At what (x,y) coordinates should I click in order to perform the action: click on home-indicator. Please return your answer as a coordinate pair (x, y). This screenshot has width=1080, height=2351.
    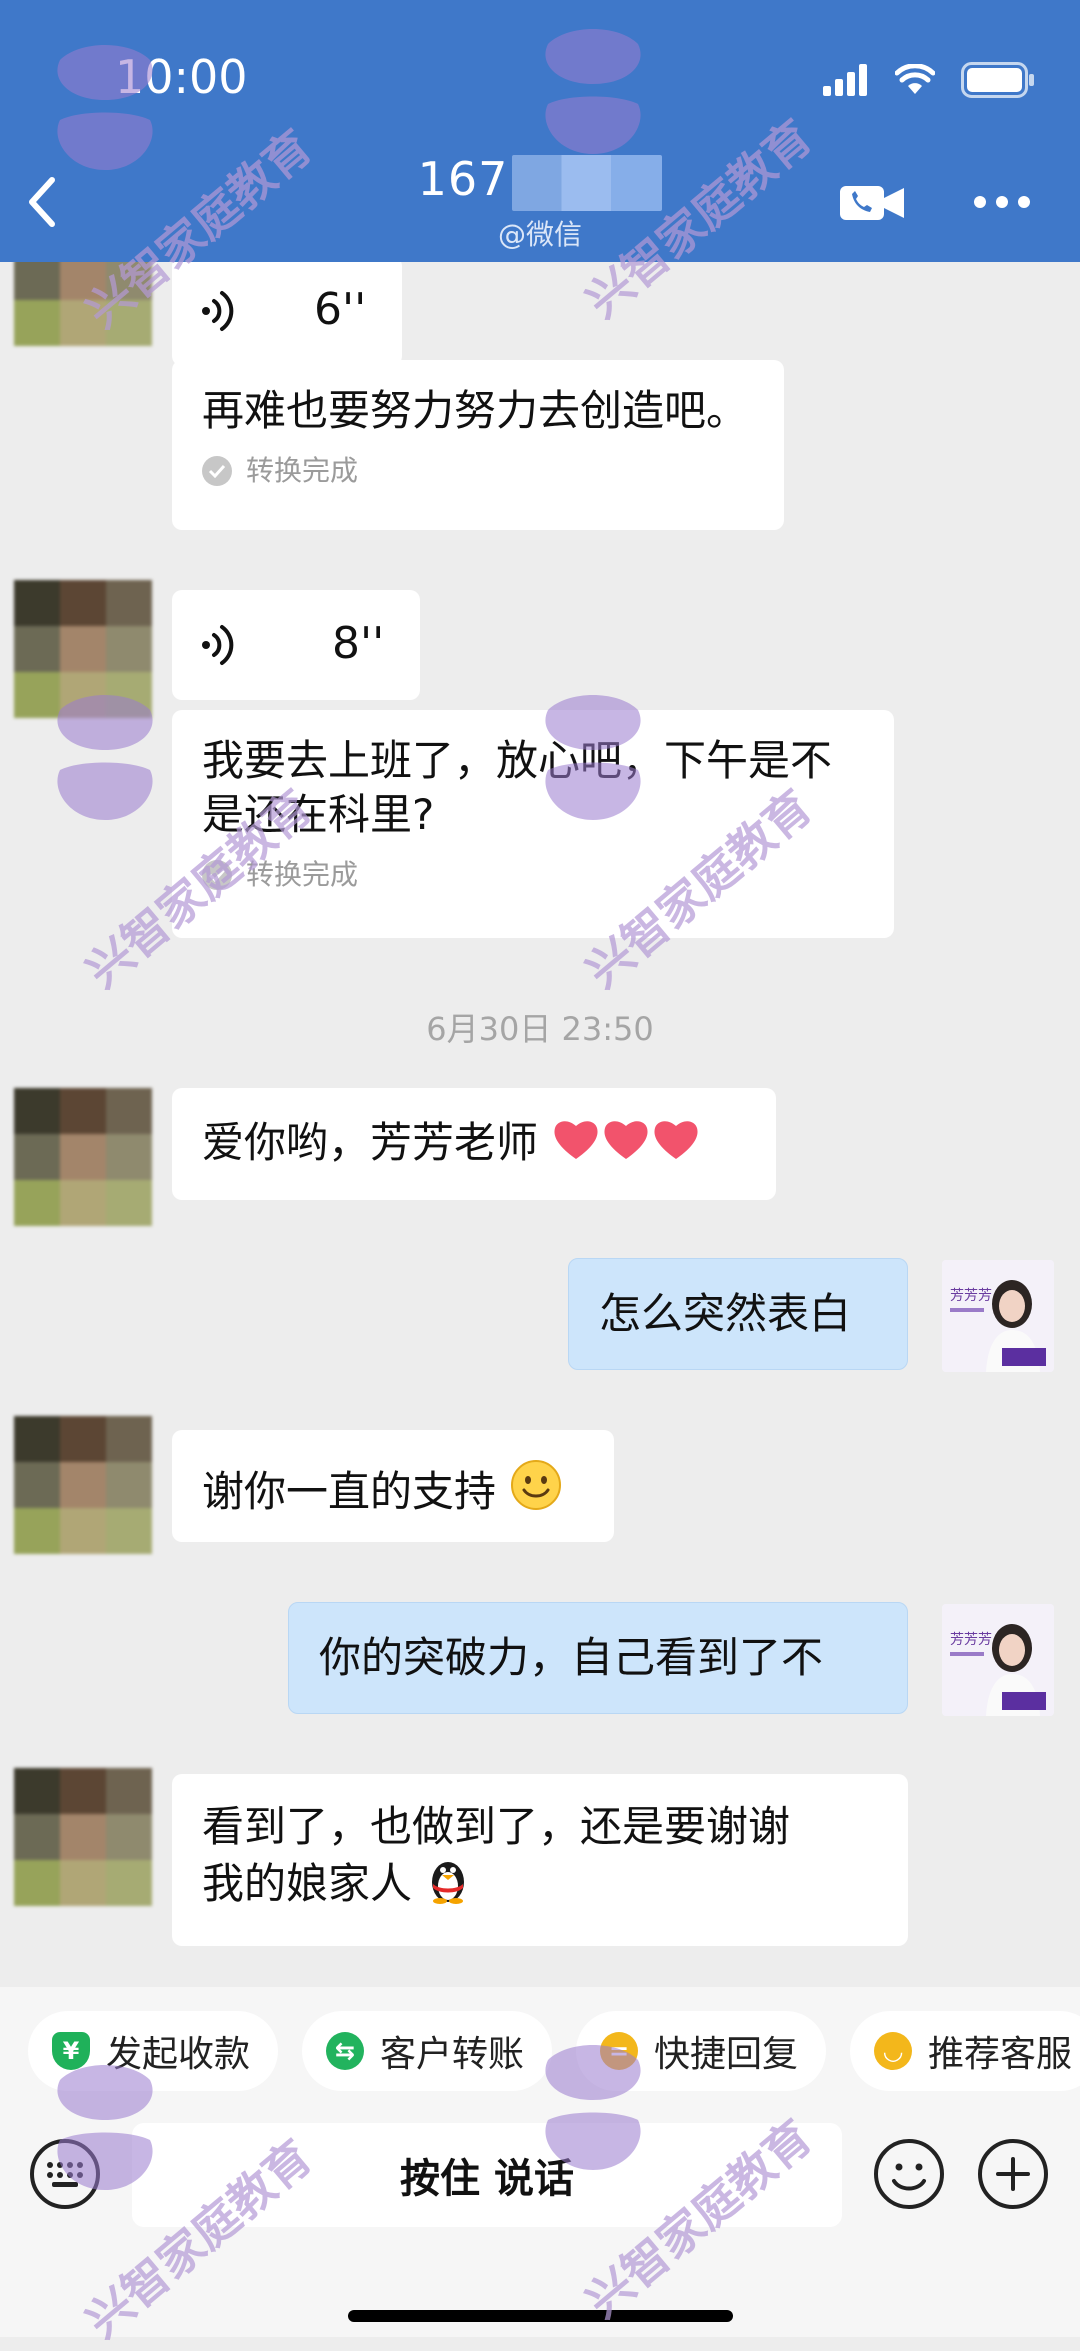
    Looking at the image, I should click on (540, 2316).